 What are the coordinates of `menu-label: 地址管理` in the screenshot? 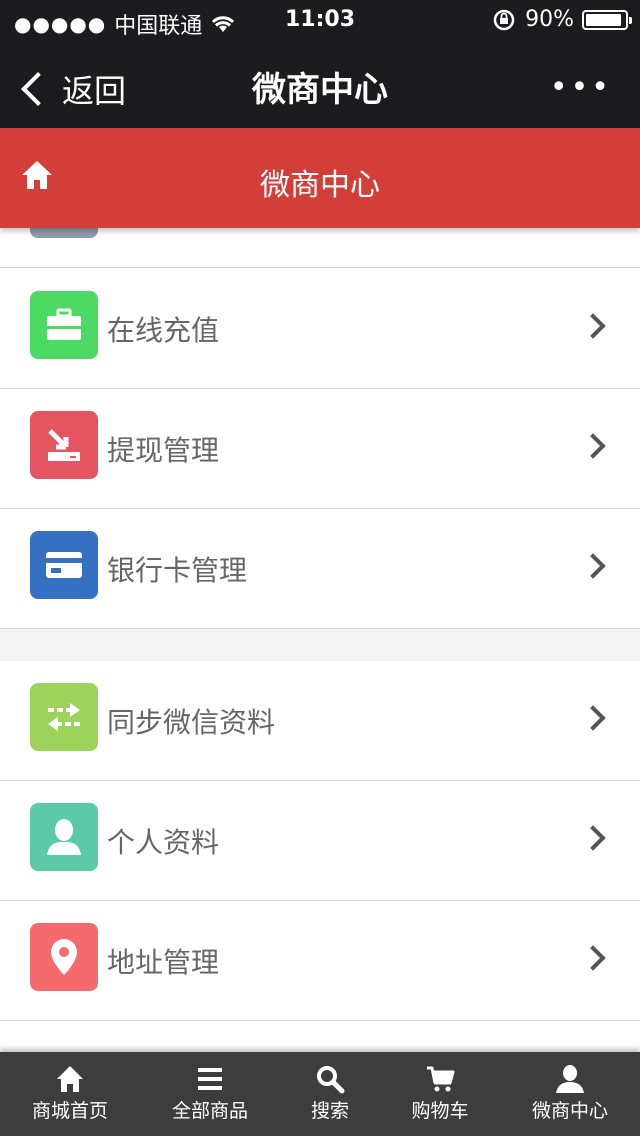 It's located at (163, 962).